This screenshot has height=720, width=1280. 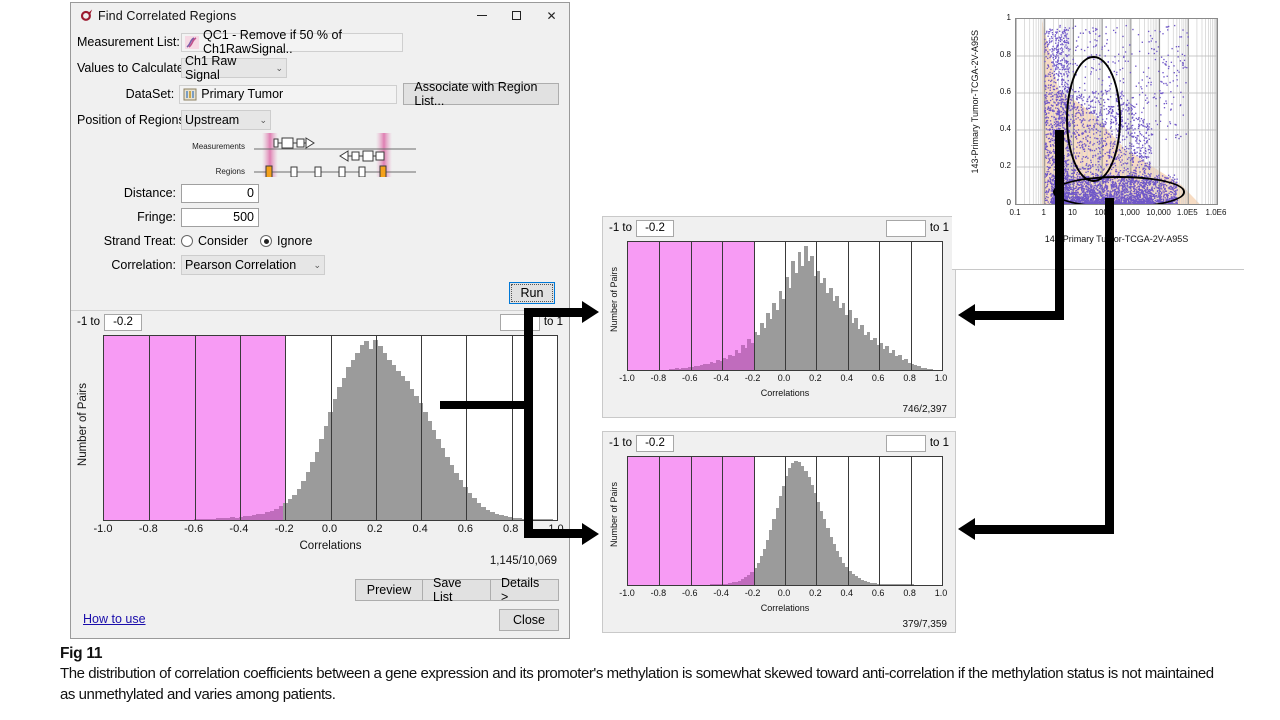 What do you see at coordinates (318, 217) in the screenshot?
I see `fringe-row: Fringe: 500` at bounding box center [318, 217].